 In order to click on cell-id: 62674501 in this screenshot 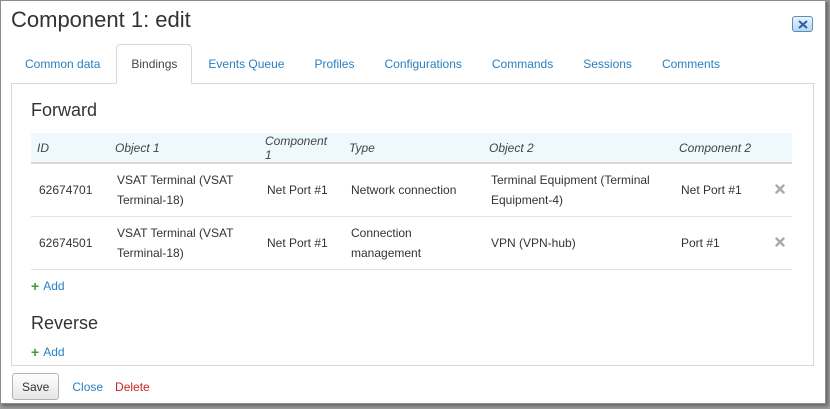, I will do `click(70, 243)`.